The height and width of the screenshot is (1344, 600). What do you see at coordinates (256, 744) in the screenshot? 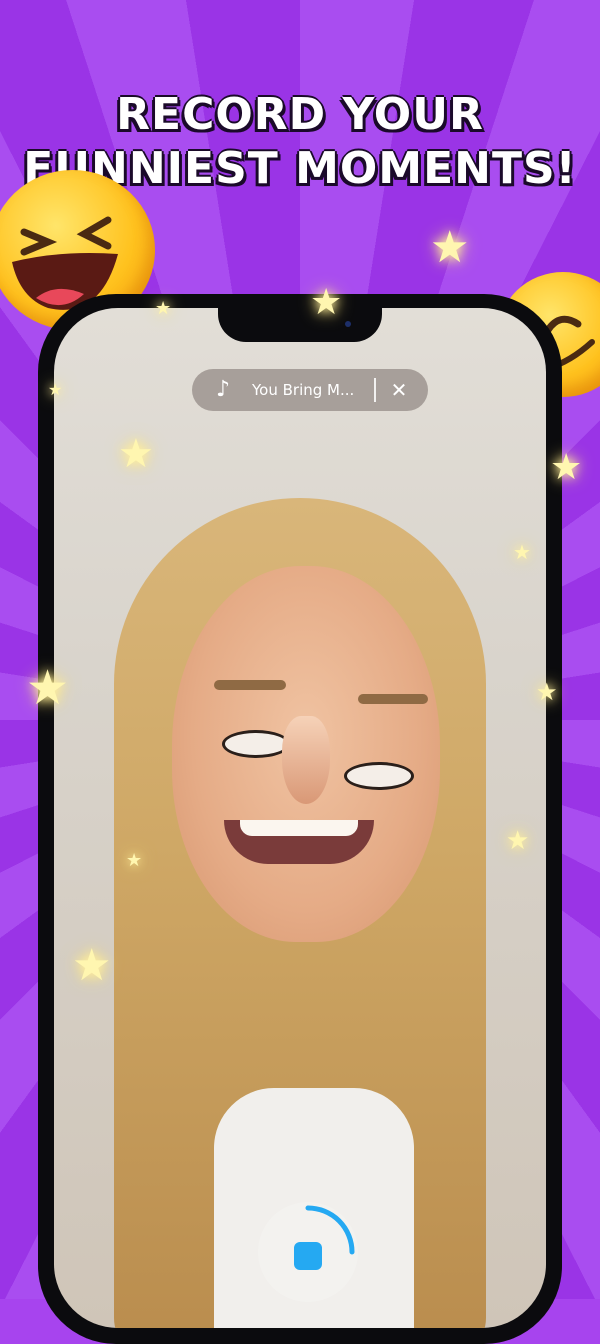
I see `left-eye` at bounding box center [256, 744].